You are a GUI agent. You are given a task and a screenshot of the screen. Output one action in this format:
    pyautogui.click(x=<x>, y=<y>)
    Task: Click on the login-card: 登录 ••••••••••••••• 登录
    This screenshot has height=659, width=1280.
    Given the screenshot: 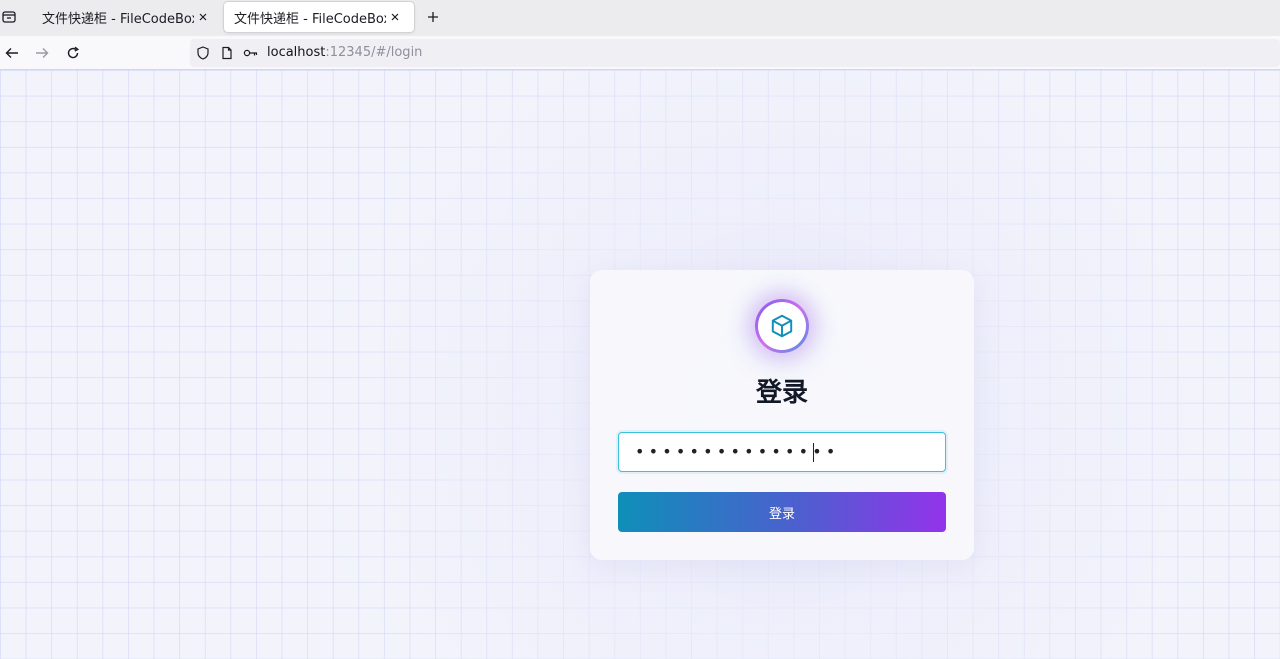 What is the action you would take?
    pyautogui.click(x=782, y=415)
    